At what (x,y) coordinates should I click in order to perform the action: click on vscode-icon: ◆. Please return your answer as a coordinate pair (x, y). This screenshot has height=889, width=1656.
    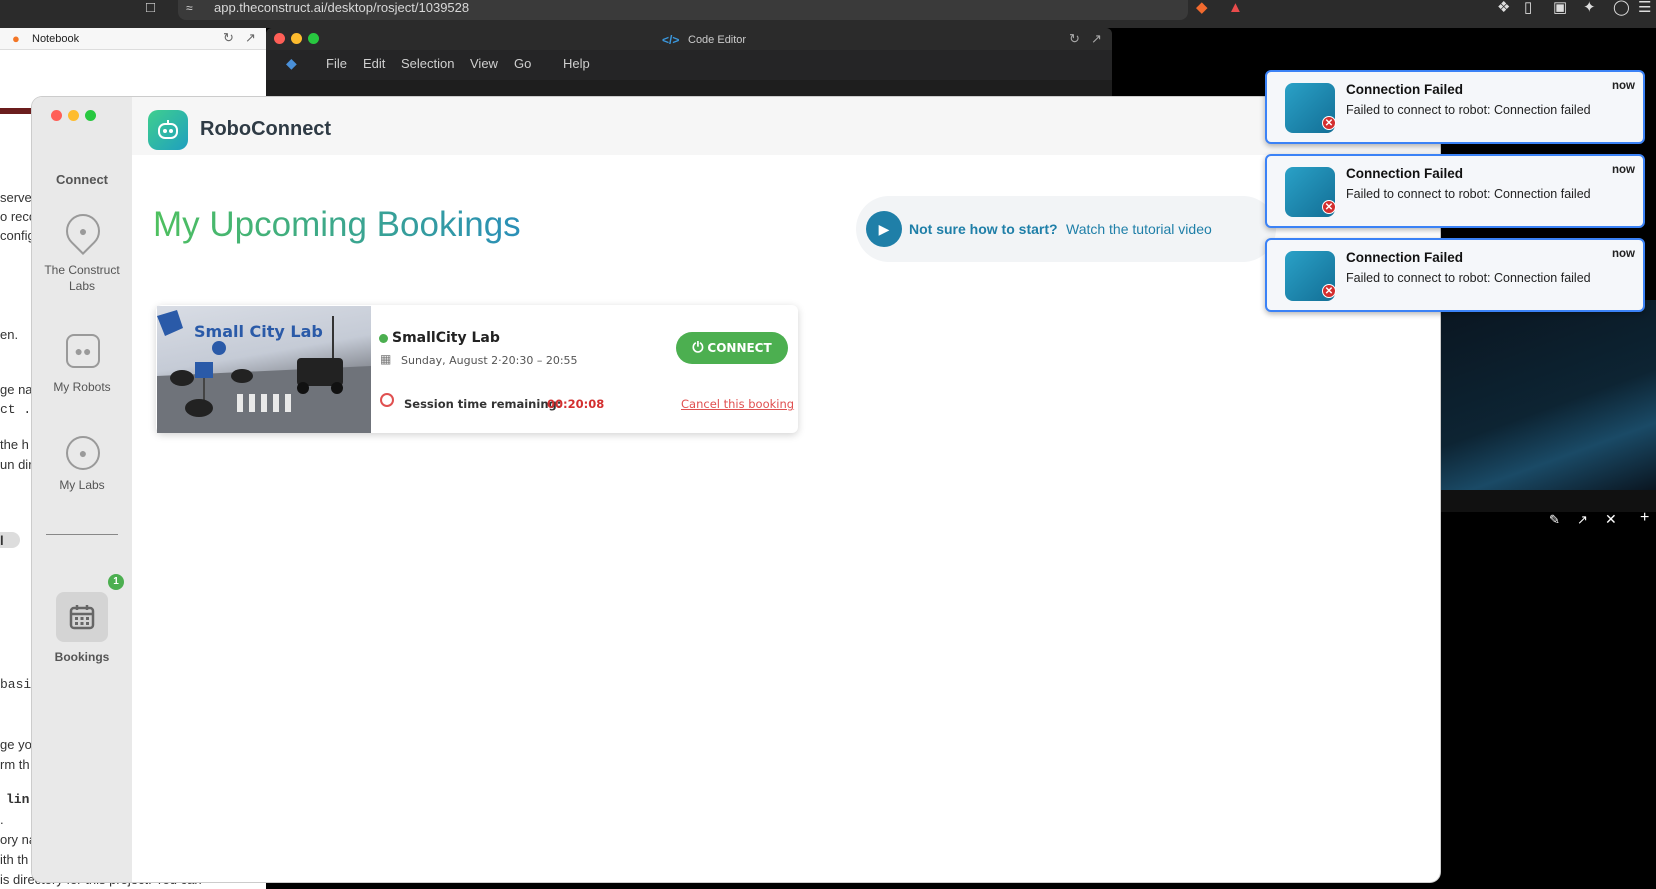
    Looking at the image, I should click on (291, 63).